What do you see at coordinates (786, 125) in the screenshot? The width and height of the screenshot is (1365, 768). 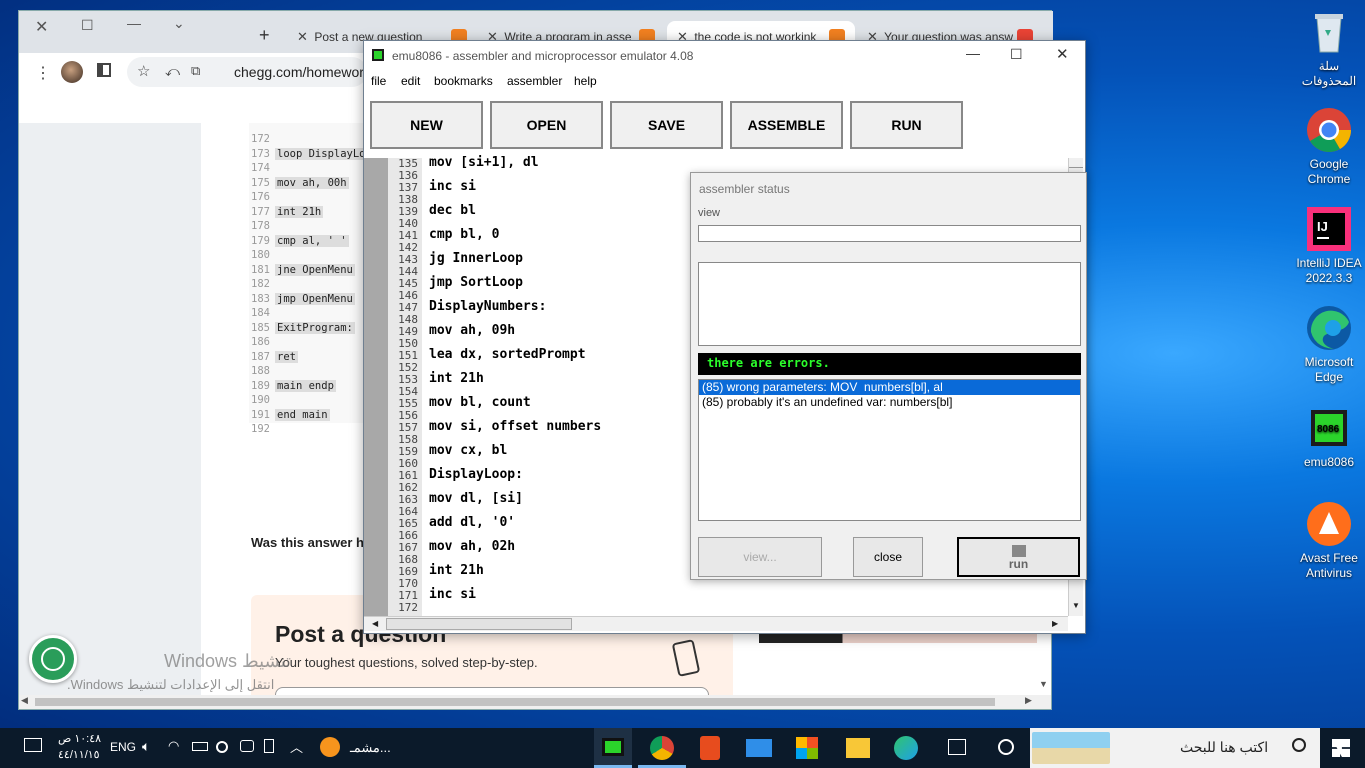 I see `assemble-button: ASSEMBLE` at bounding box center [786, 125].